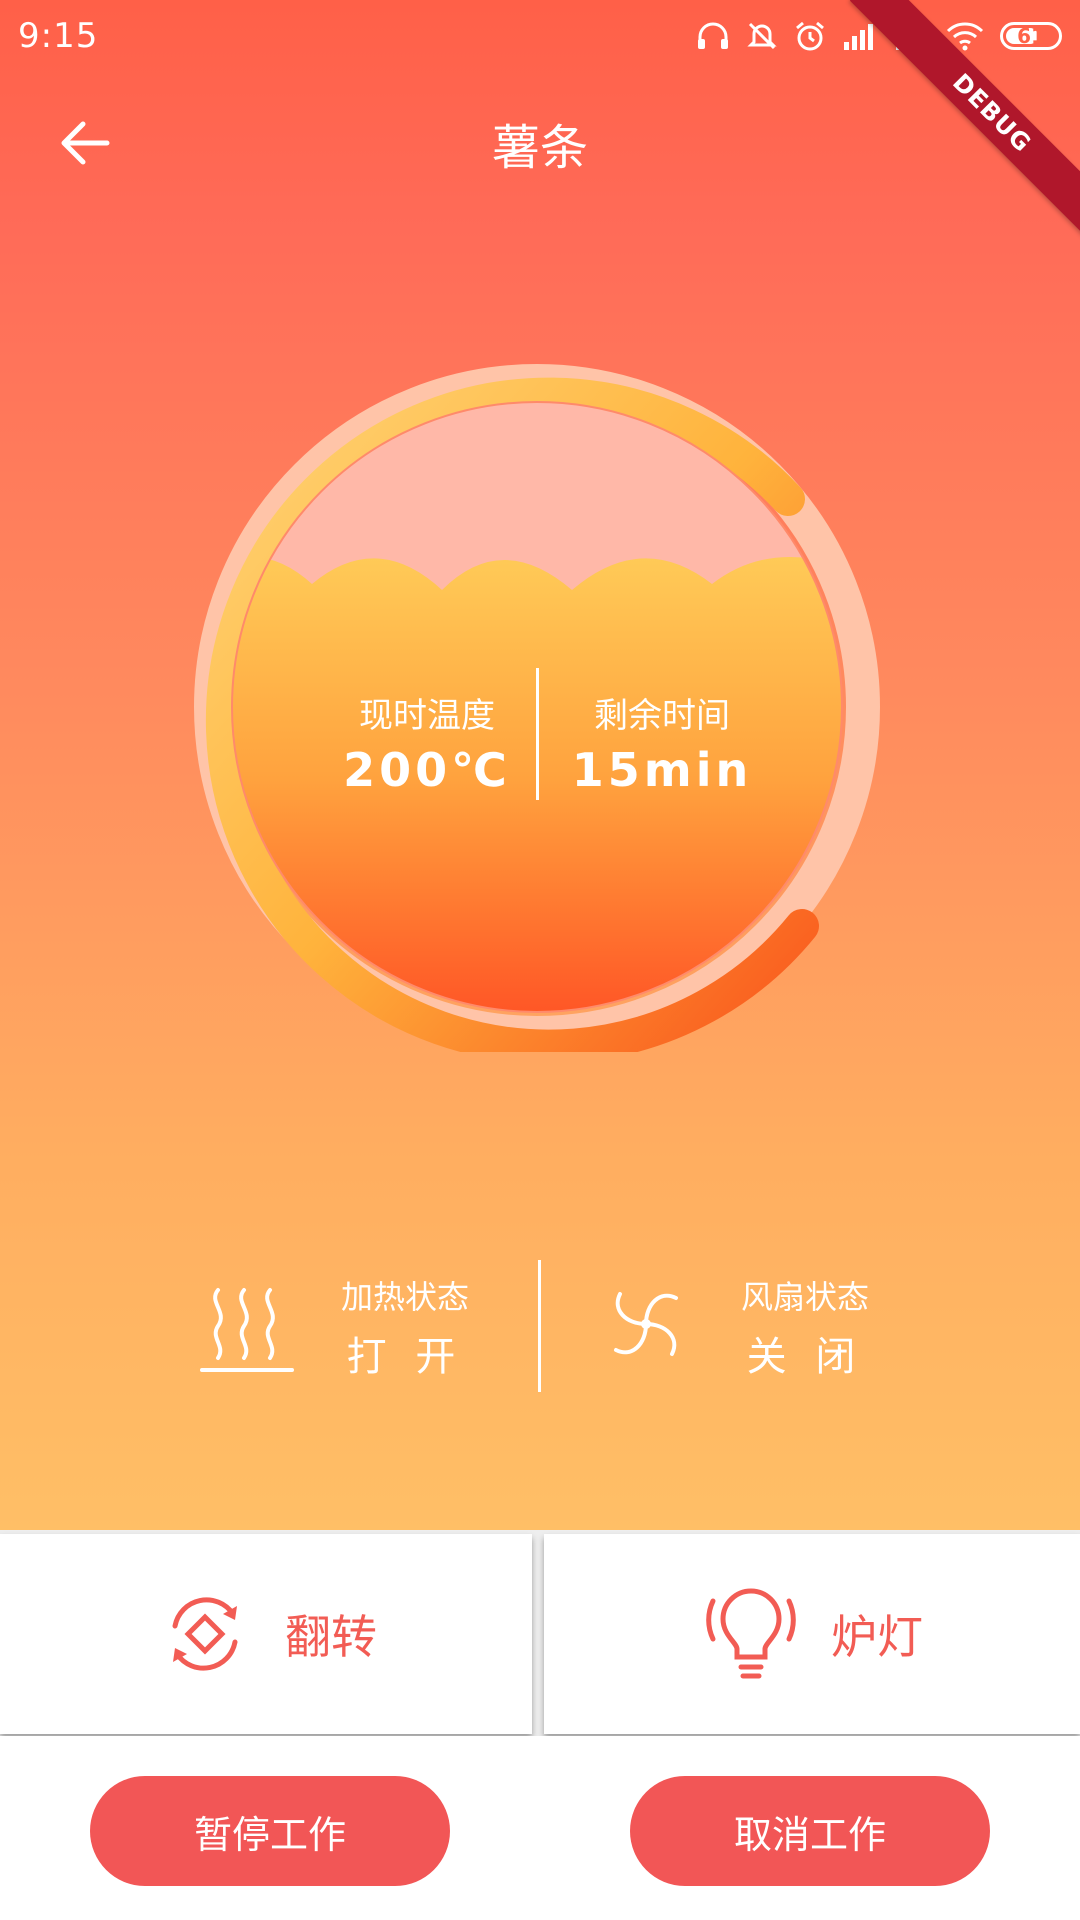 The height and width of the screenshot is (1920, 1080). Describe the element at coordinates (404, 1297) in the screenshot. I see `heating-label: 加热状态` at that location.